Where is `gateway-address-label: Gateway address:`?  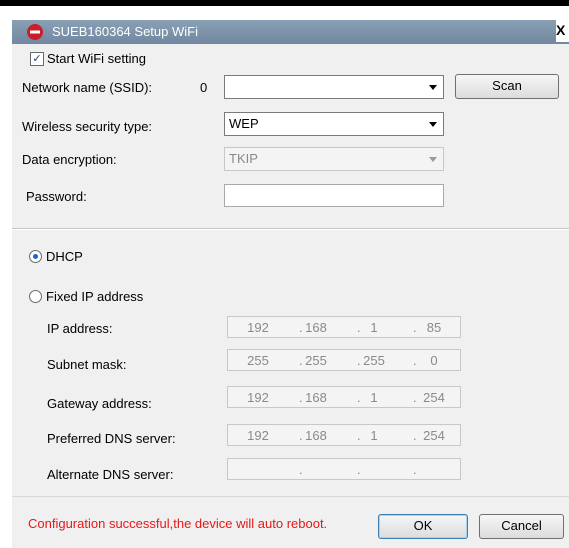
gateway-address-label: Gateway address: is located at coordinates (99, 403).